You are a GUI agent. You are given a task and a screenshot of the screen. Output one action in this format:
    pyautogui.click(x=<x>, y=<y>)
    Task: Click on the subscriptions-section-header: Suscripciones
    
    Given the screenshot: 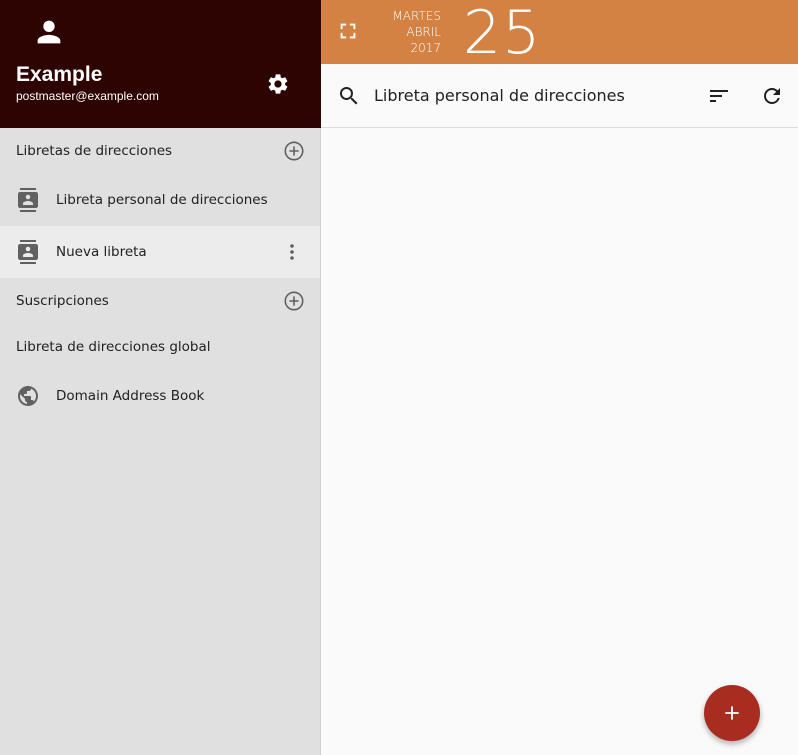 What is the action you would take?
    pyautogui.click(x=160, y=301)
    